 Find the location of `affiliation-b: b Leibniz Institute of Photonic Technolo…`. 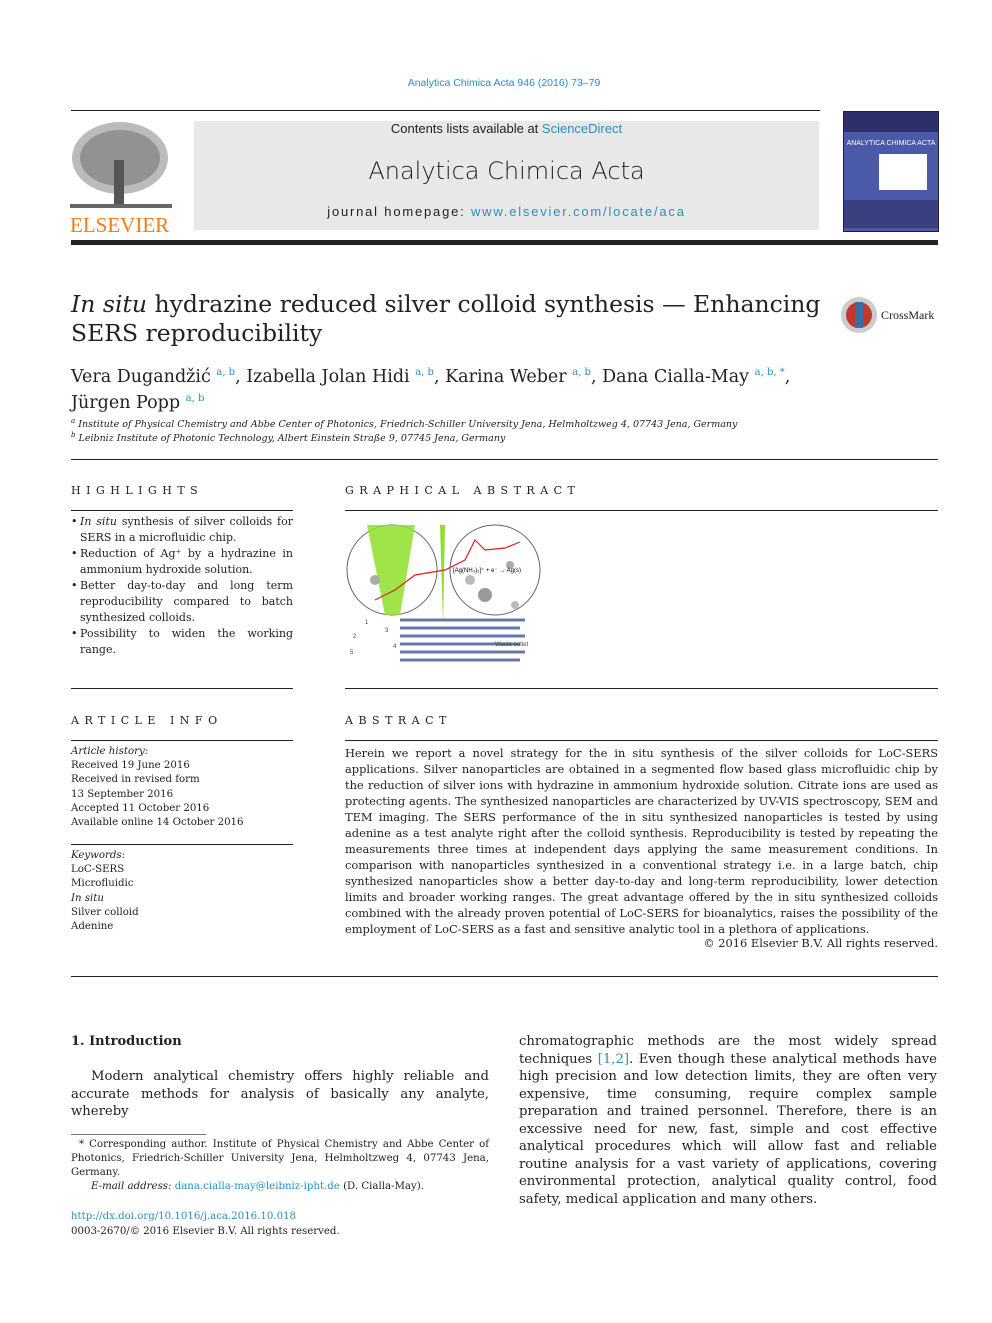

affiliation-b: b Leibniz Institute of Photonic Technolo… is located at coordinates (288, 438).